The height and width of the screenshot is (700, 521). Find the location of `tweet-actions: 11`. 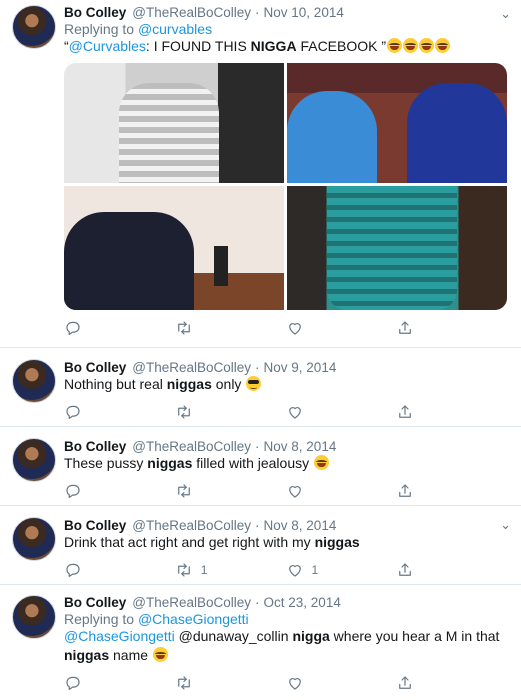

tweet-actions: 11 is located at coordinates (285, 570).